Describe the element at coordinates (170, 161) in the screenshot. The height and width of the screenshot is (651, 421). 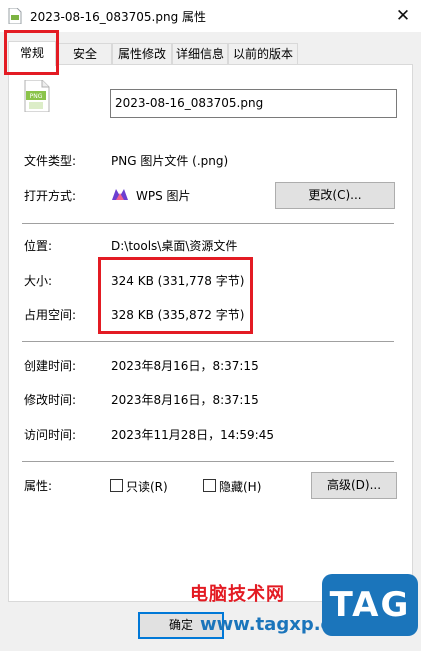
I see `file-type-value: PNG 图片文件 (.png)` at that location.